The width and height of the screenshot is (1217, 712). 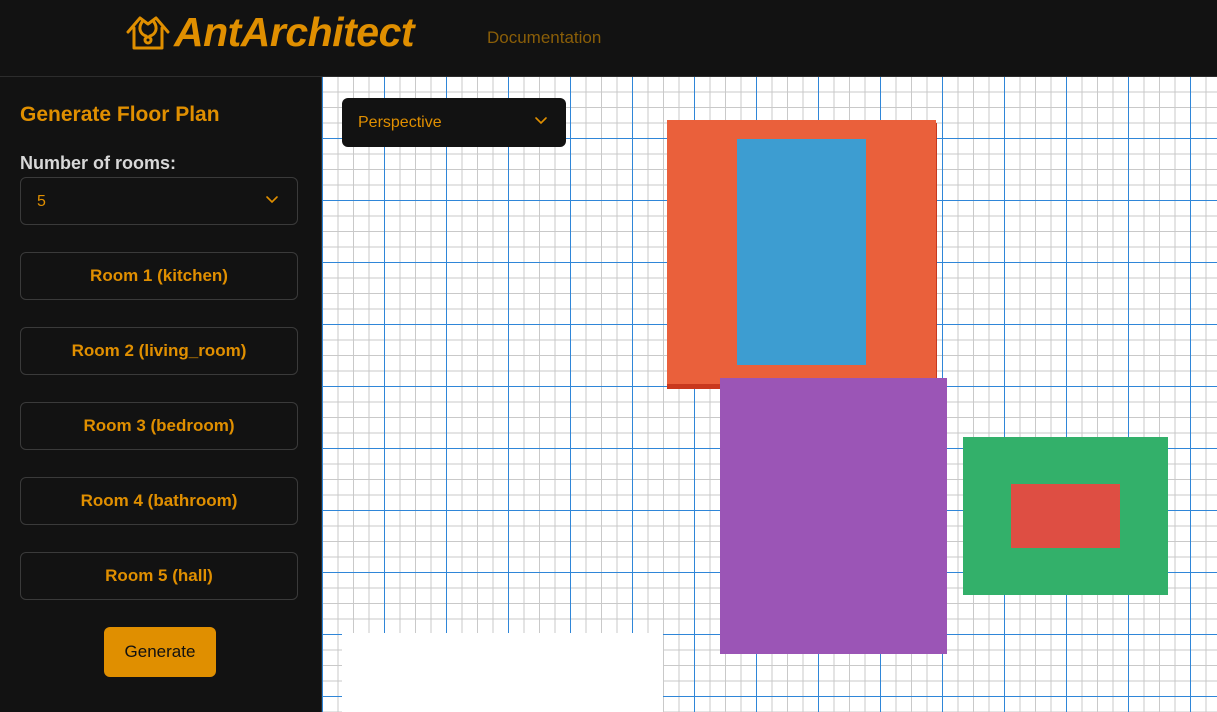 What do you see at coordinates (98, 163) in the screenshot?
I see `rooms-count-label: Number of rooms:` at bounding box center [98, 163].